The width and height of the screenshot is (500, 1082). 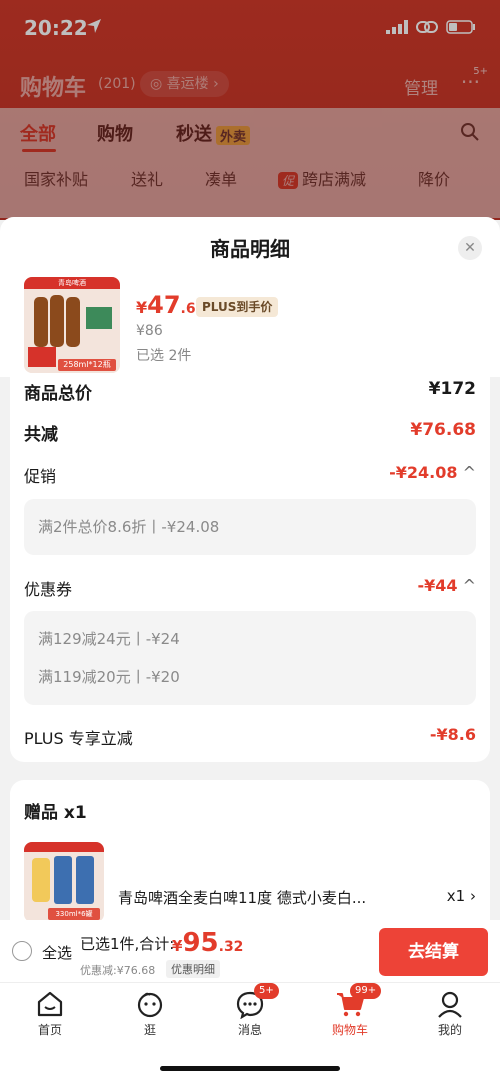 I want to click on product-brand-text: 青岛啤酒, so click(x=72, y=283).